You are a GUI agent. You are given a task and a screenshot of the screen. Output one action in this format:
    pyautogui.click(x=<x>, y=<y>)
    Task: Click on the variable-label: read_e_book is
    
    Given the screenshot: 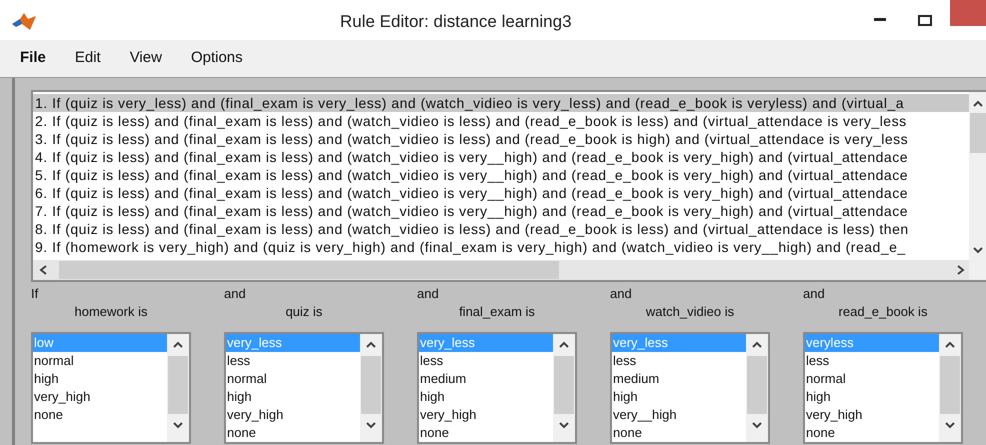 What is the action you would take?
    pyautogui.click(x=883, y=311)
    